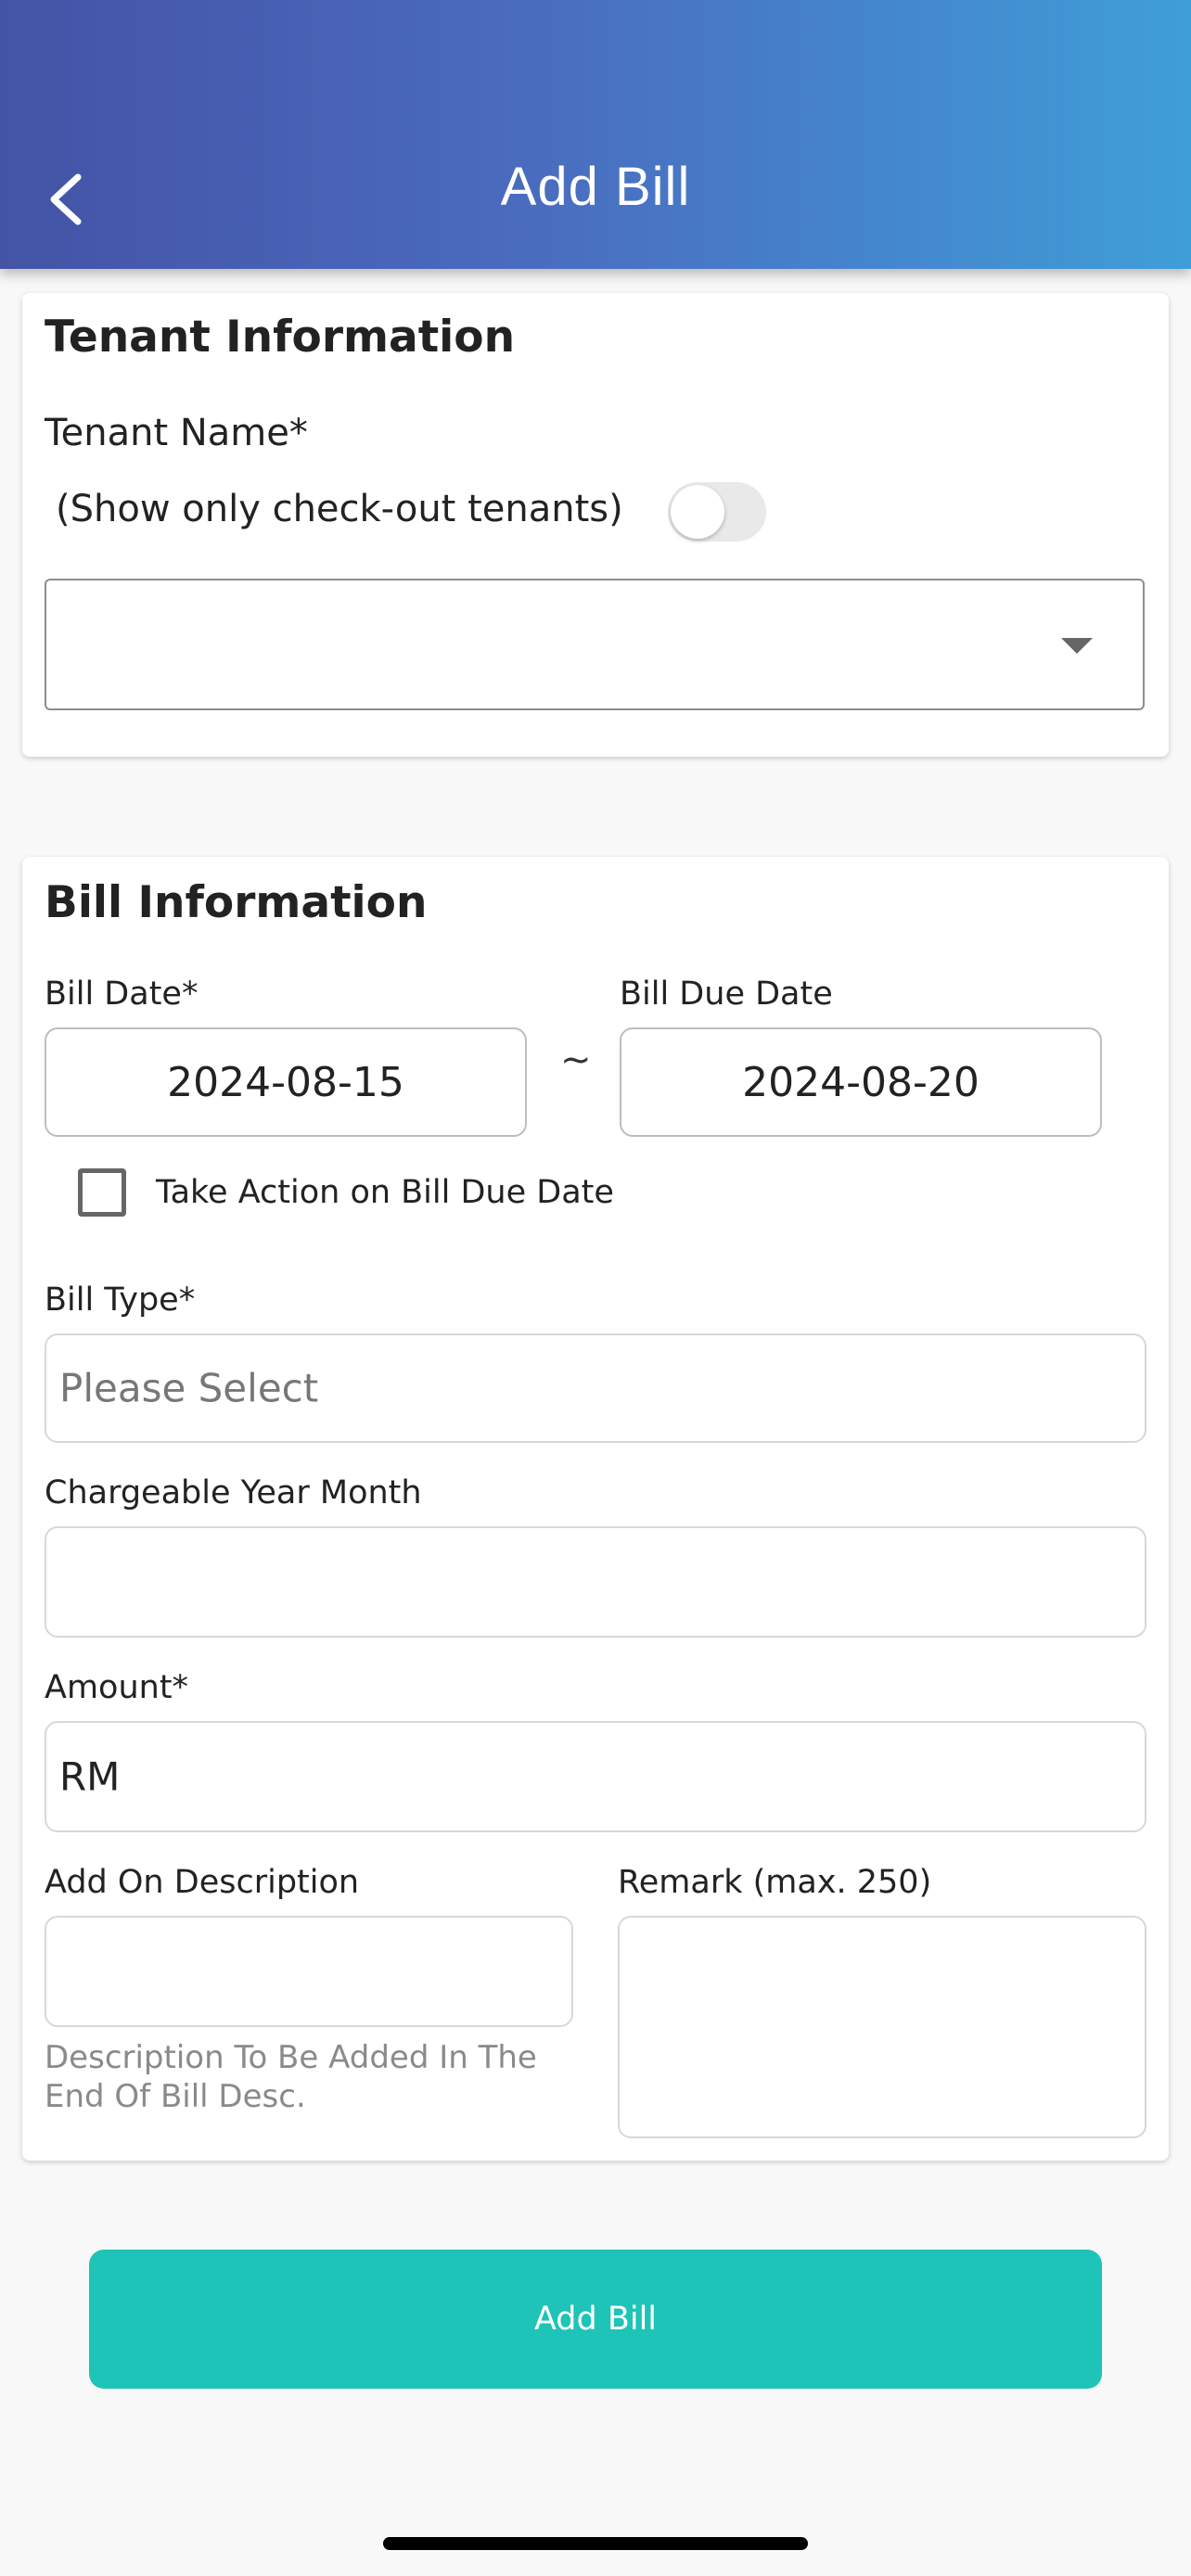  Describe the element at coordinates (595, 134) in the screenshot. I see `app-header: Add Bill` at that location.